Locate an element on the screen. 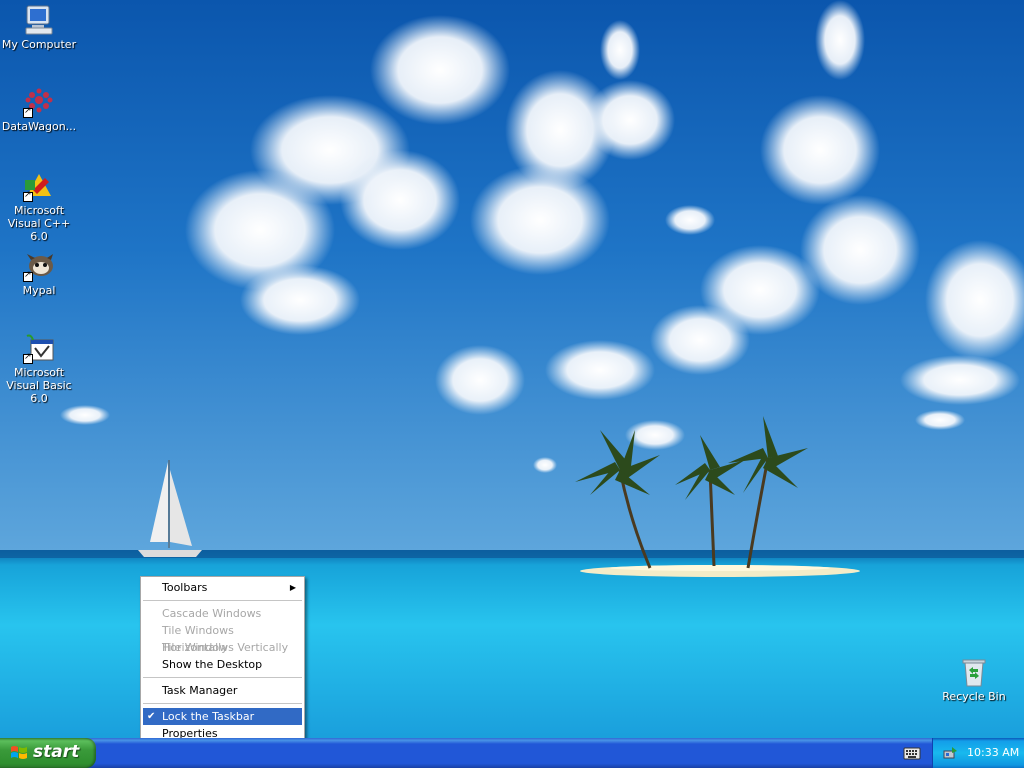  menu-item-properties: Properties is located at coordinates (222, 731).